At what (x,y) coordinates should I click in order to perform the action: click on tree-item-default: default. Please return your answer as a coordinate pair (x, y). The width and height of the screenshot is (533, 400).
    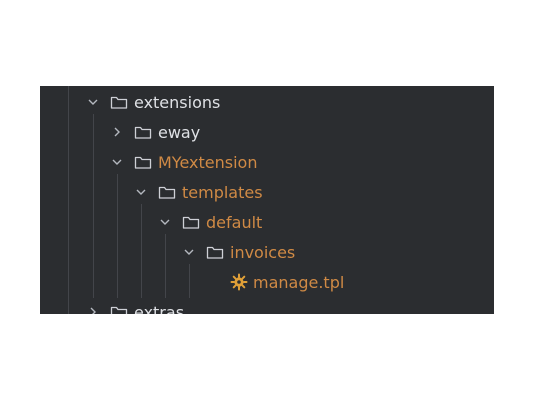
    Looking at the image, I should click on (267, 222).